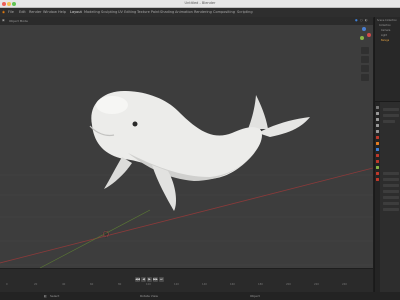 The image size is (400, 300). Describe the element at coordinates (3, 12) in the screenshot. I see `blender-logo-icon: ◉` at that location.